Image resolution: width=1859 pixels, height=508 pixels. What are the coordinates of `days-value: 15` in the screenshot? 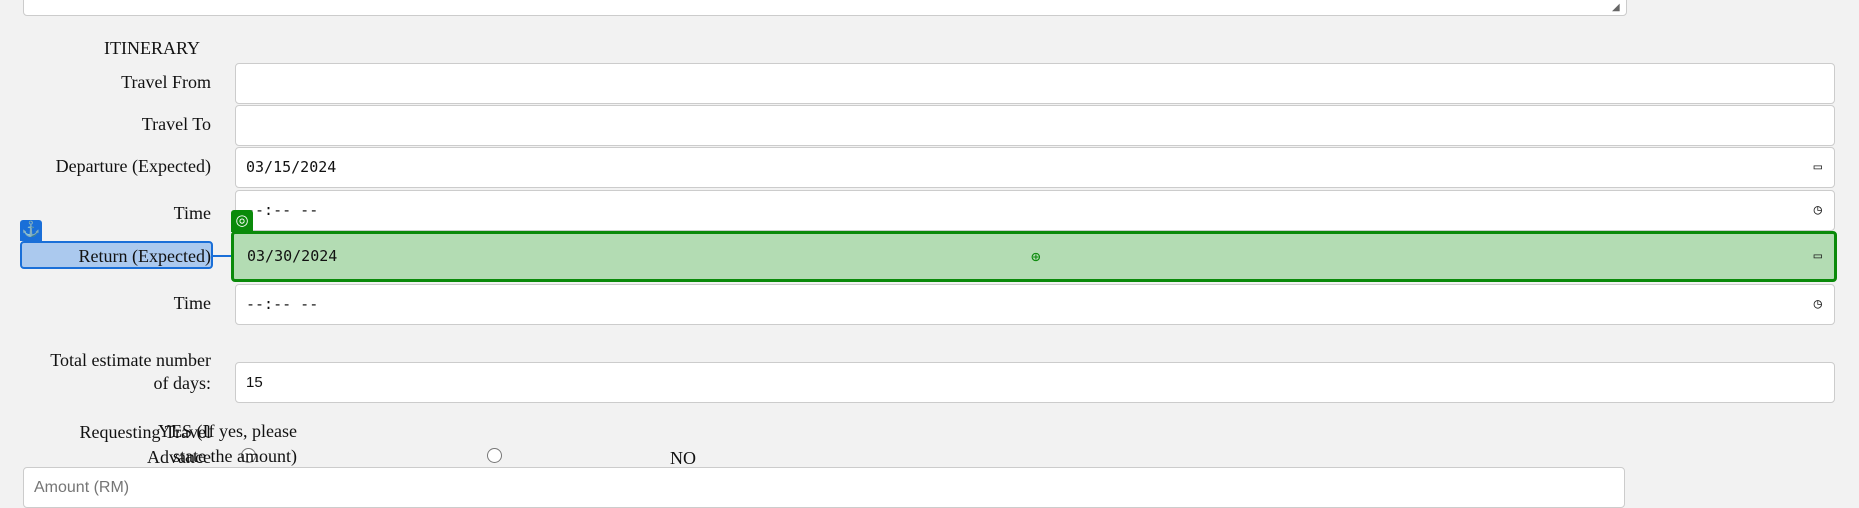 It's located at (254, 382).